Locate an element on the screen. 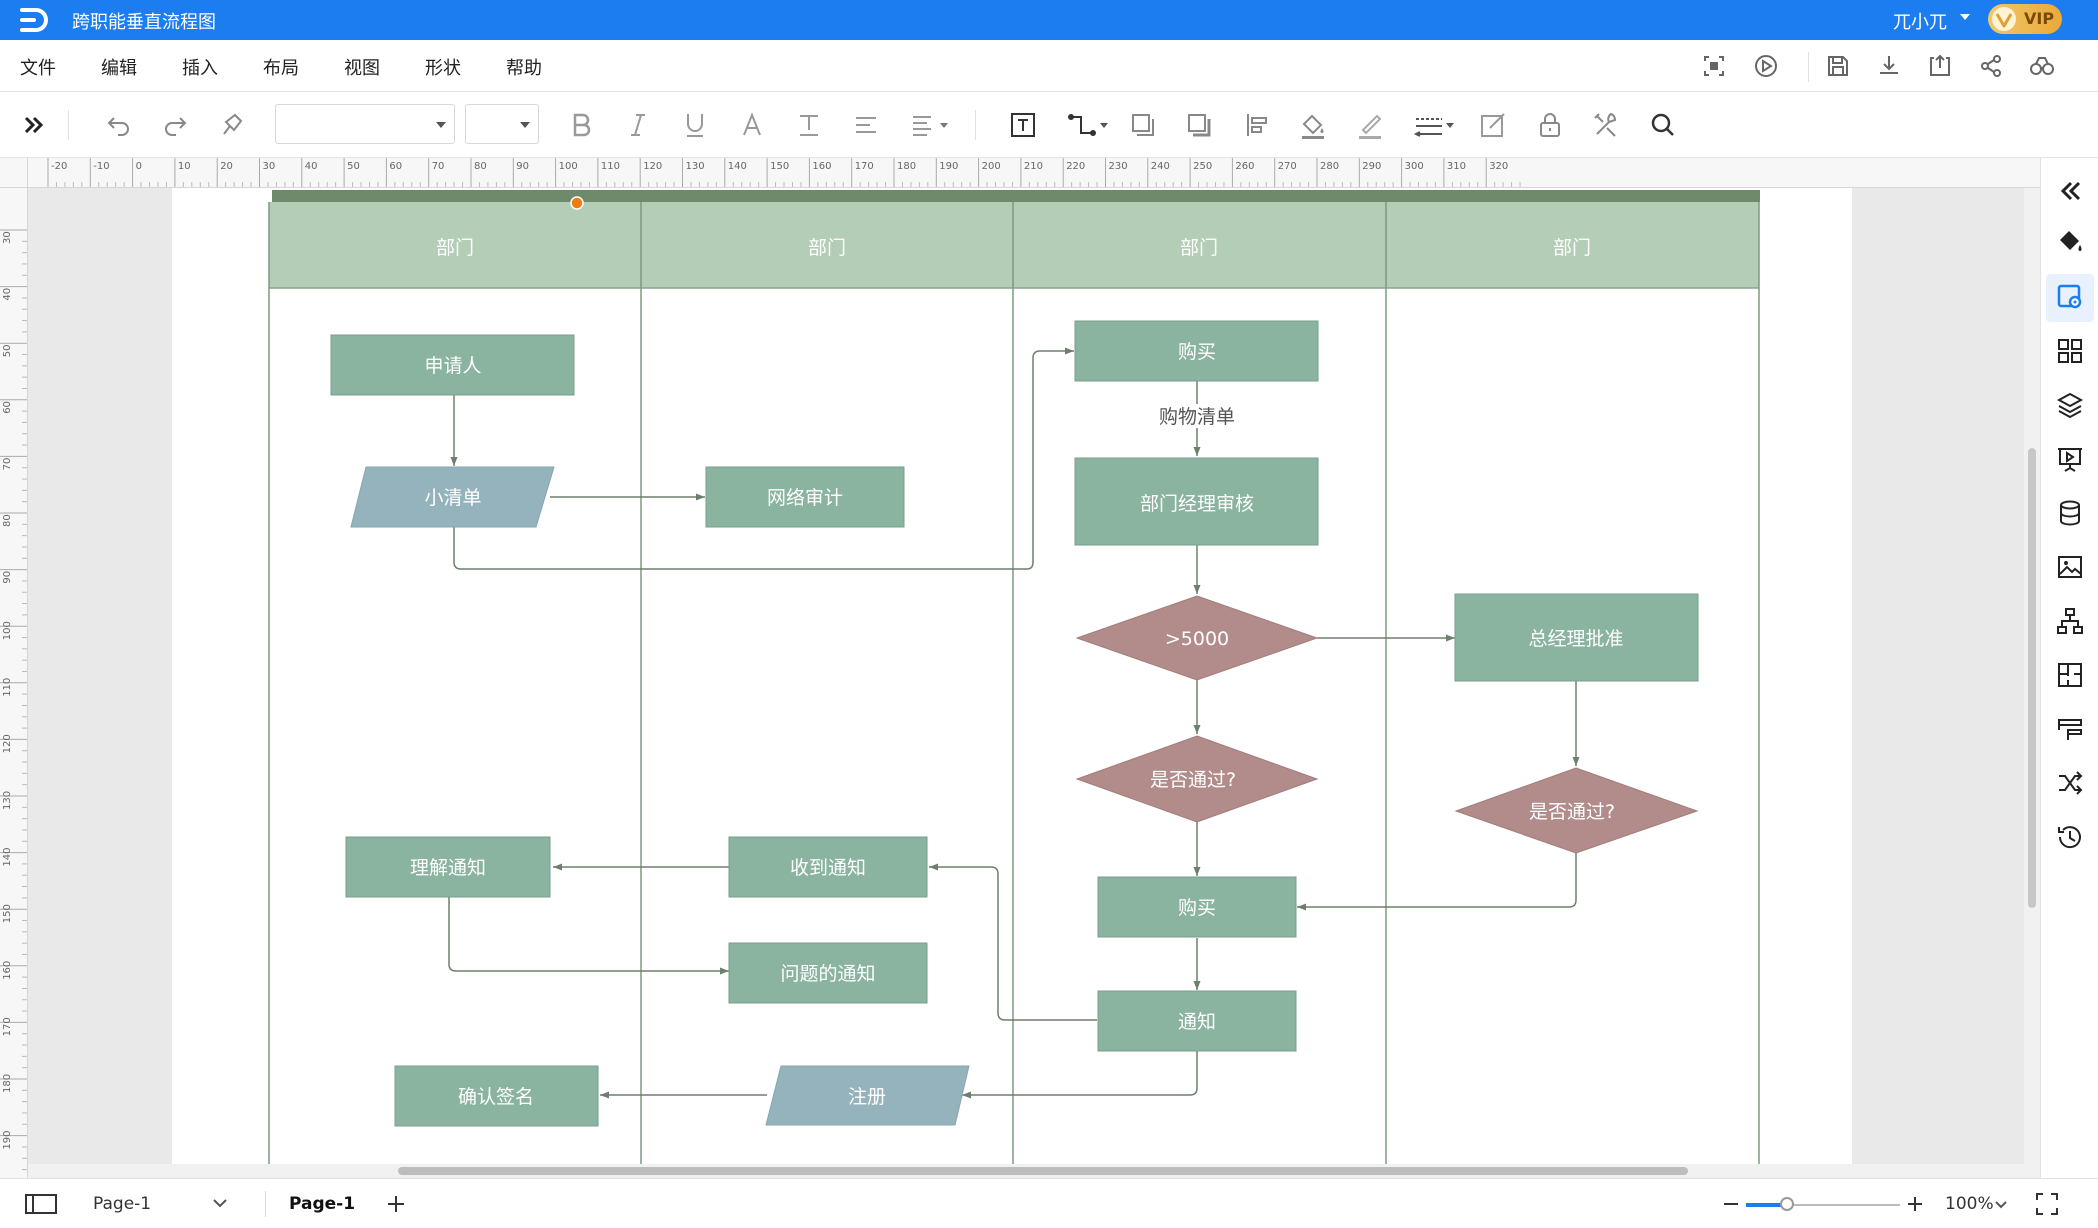  edge-pass2-to-purchase is located at coordinates (1437, 882).